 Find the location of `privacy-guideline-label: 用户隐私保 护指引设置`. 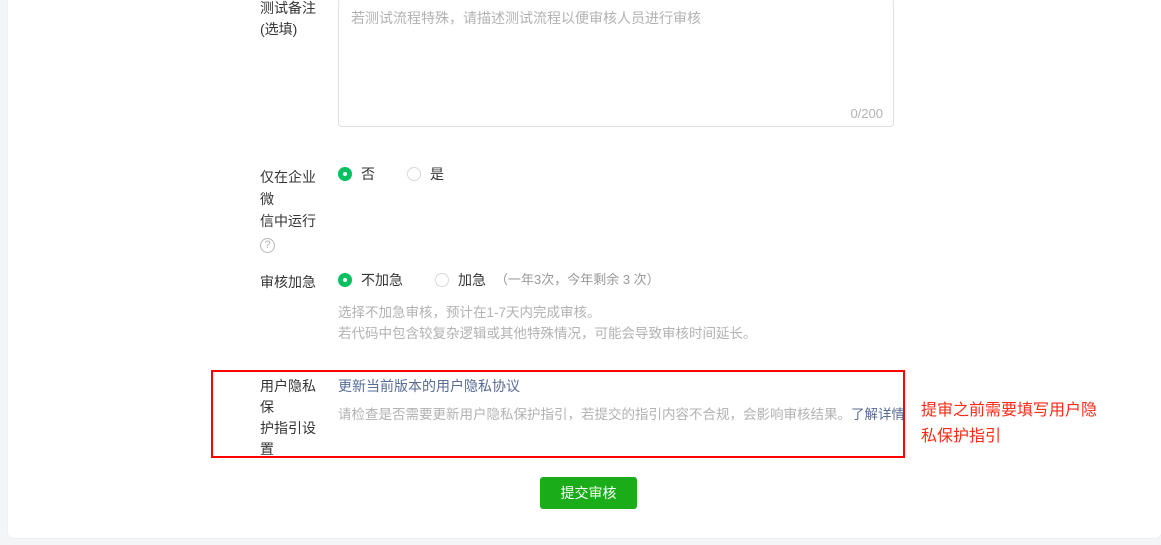

privacy-guideline-label: 用户隐私保 护指引设置 is located at coordinates (299, 418).